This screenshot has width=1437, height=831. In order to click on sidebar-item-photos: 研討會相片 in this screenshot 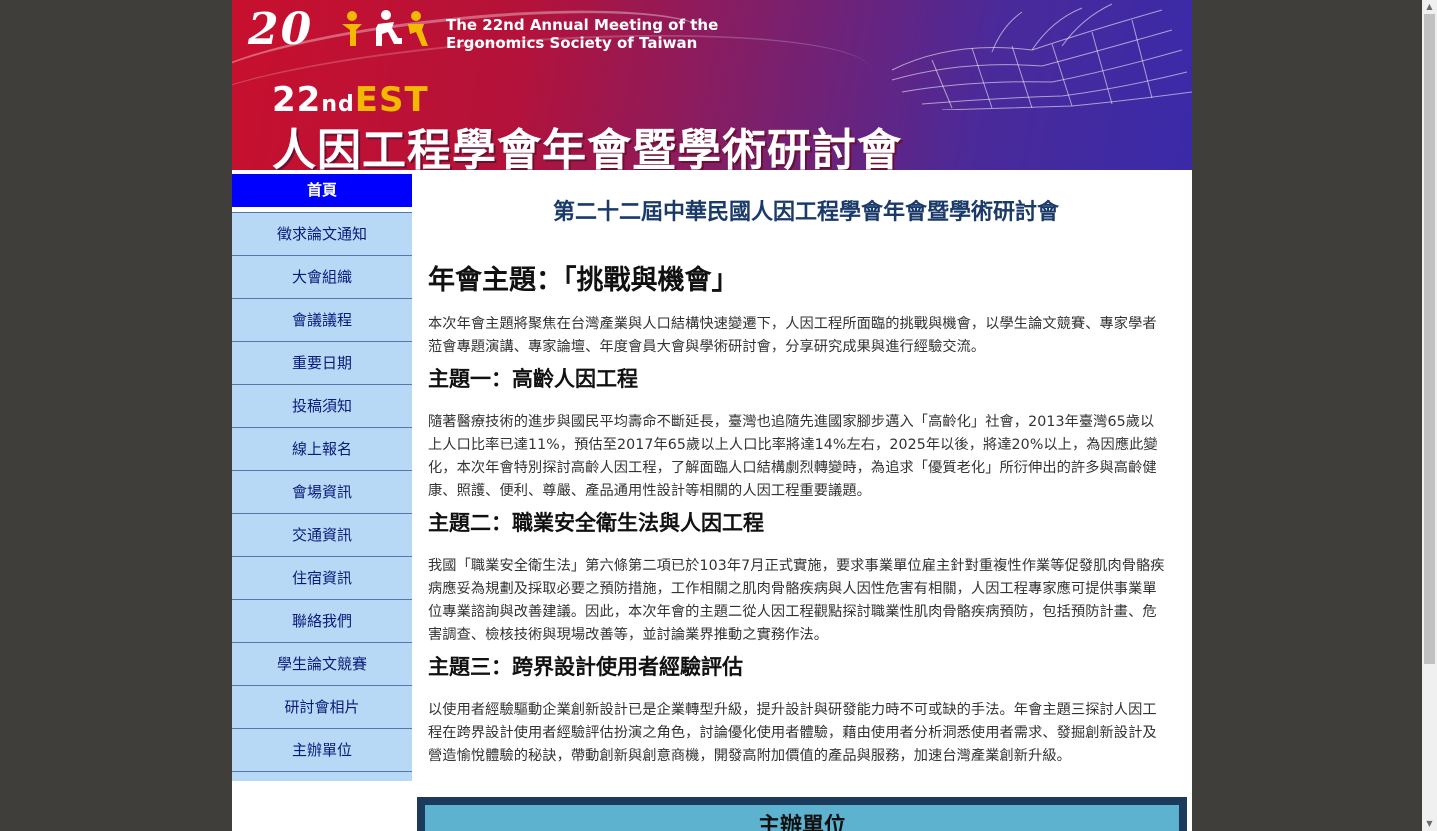, I will do `click(322, 706)`.